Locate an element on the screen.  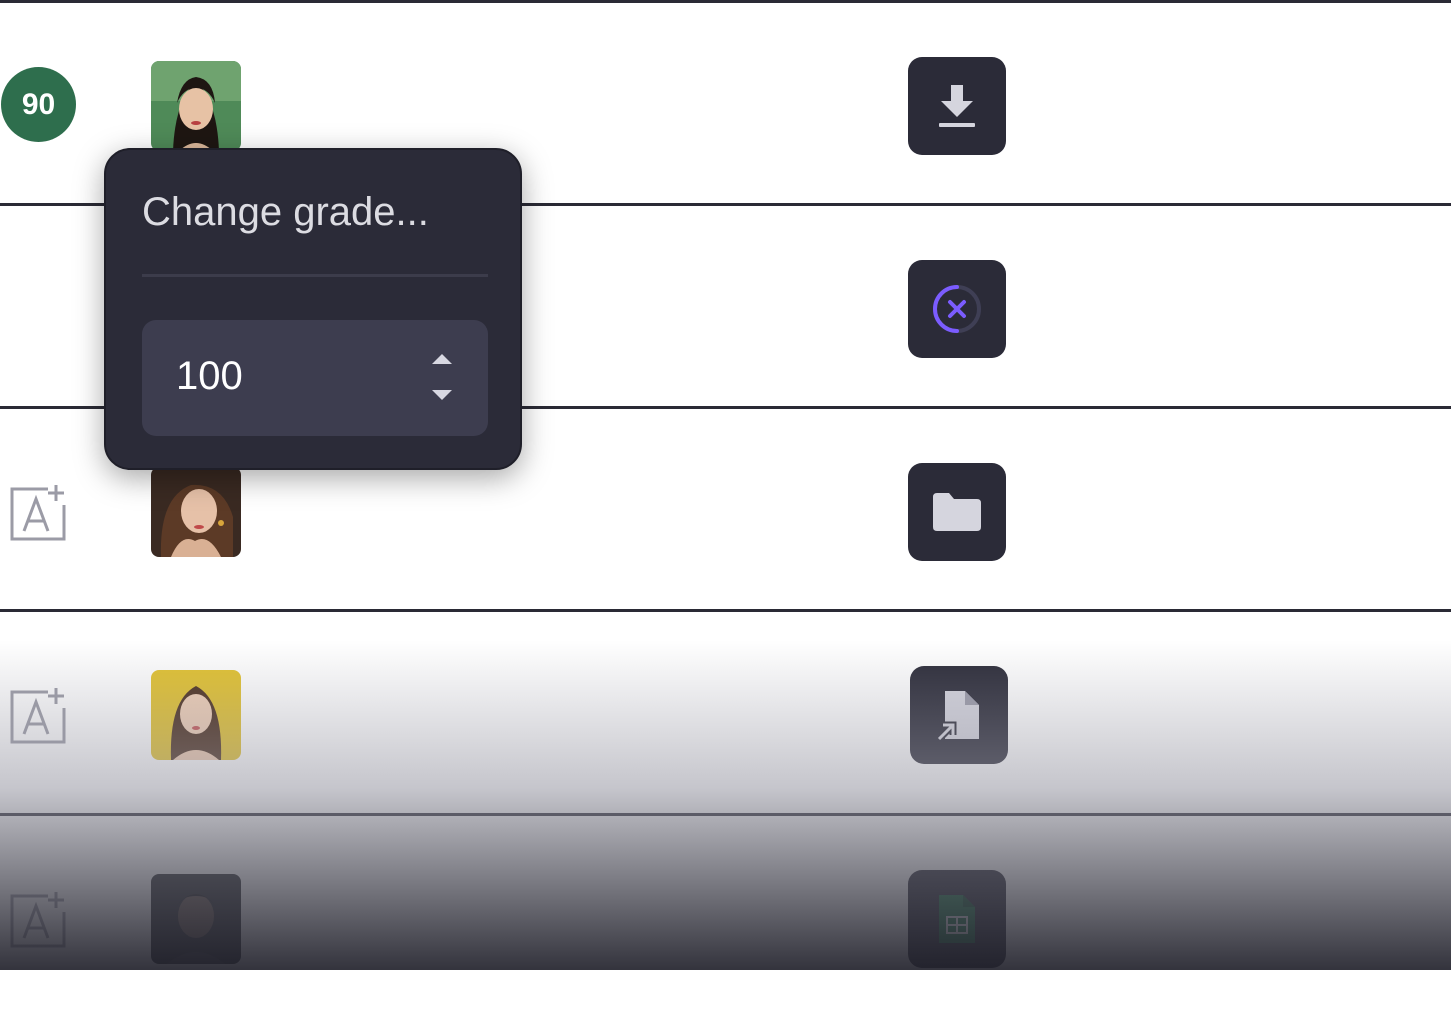
grade-input: 100 is located at coordinates (315, 378).